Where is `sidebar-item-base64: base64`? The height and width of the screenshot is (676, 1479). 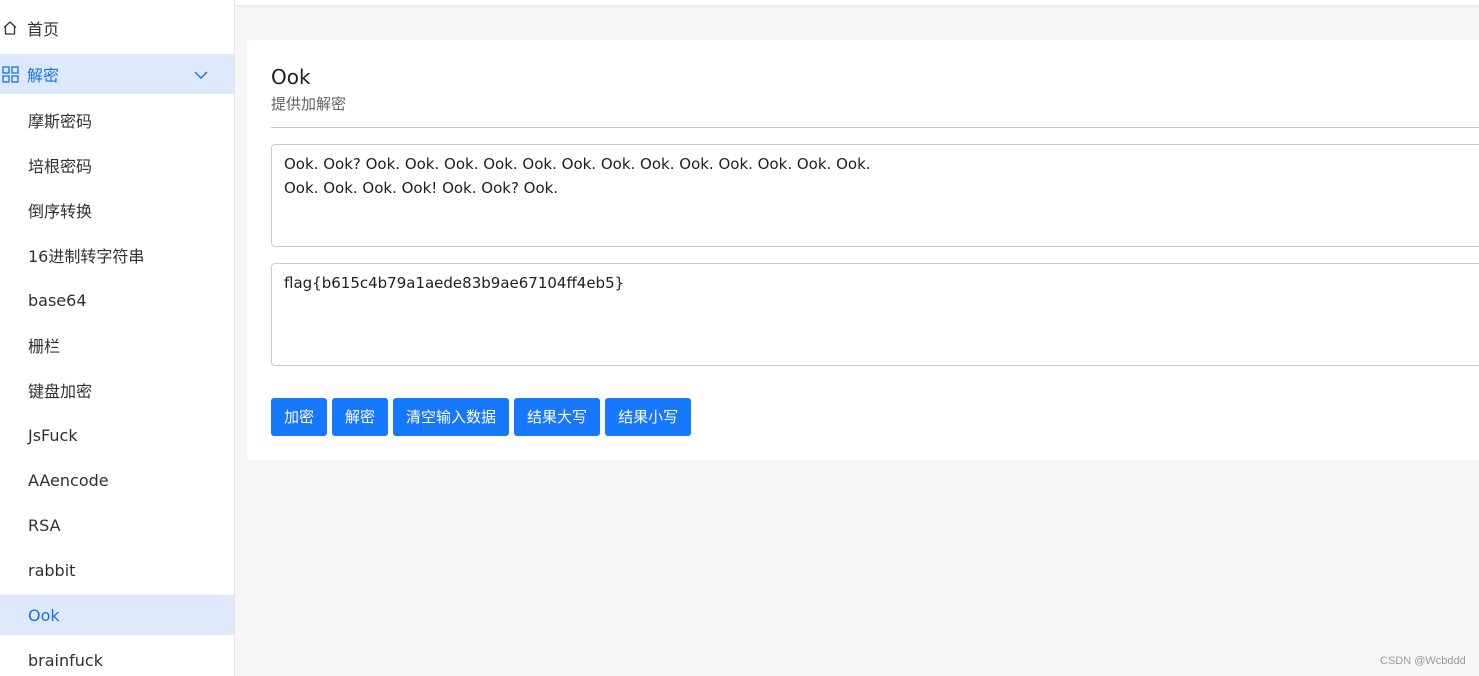
sidebar-item-base64: base64 is located at coordinates (117, 300).